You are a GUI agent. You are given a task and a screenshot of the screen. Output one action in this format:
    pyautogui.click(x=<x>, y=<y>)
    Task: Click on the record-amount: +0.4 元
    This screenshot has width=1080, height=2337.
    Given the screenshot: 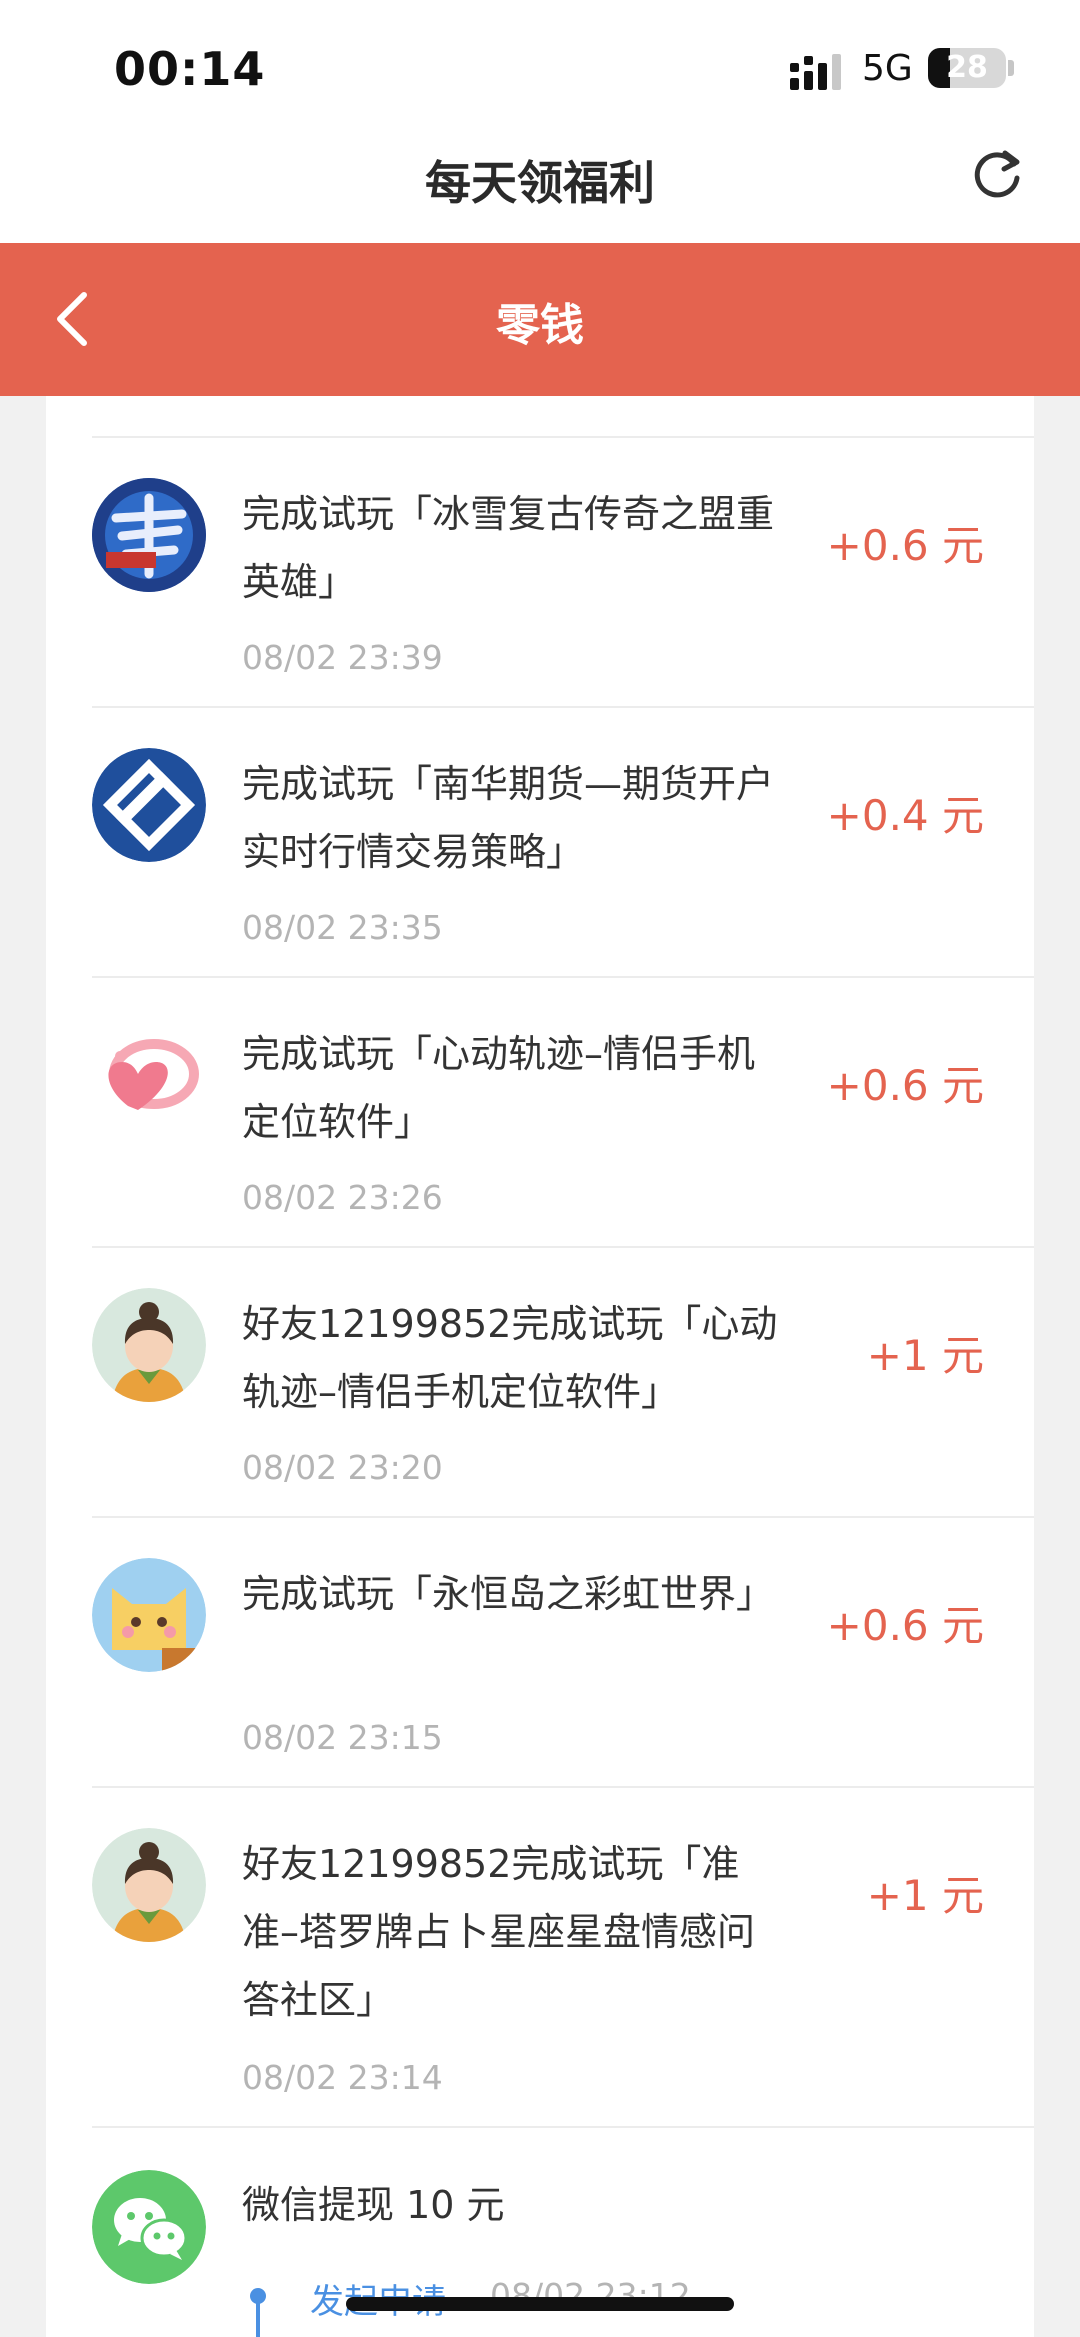 What is the action you would take?
    pyautogui.click(x=905, y=815)
    